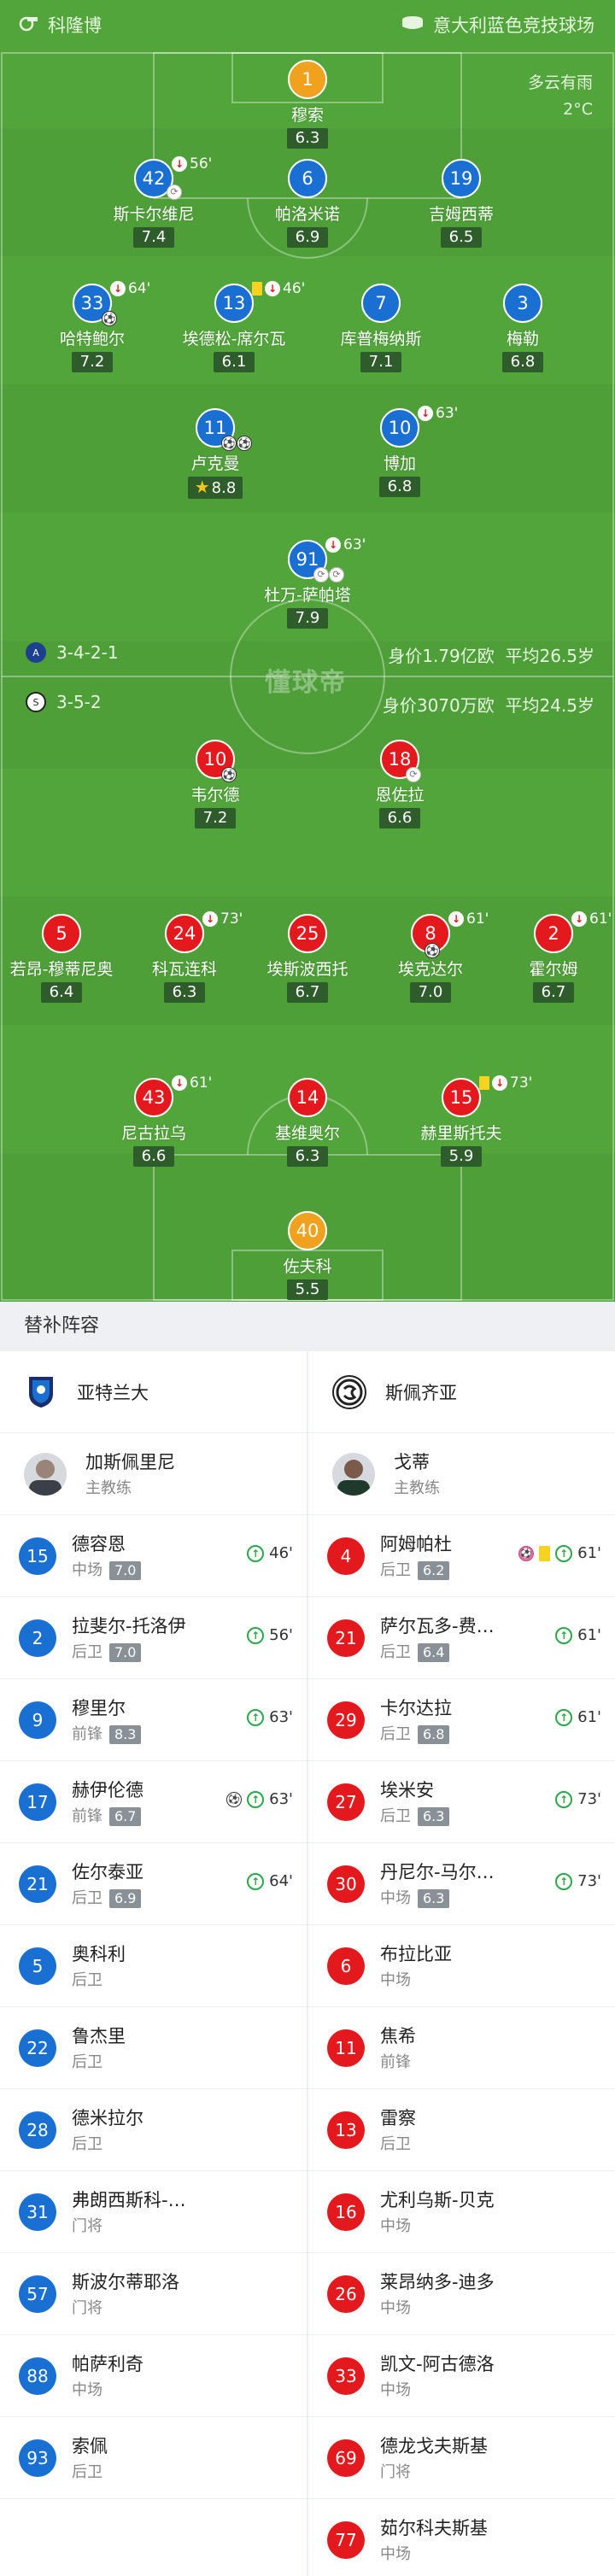  What do you see at coordinates (153, 2458) in the screenshot?
I see `sub-player-row: 93 索佩 后卫` at bounding box center [153, 2458].